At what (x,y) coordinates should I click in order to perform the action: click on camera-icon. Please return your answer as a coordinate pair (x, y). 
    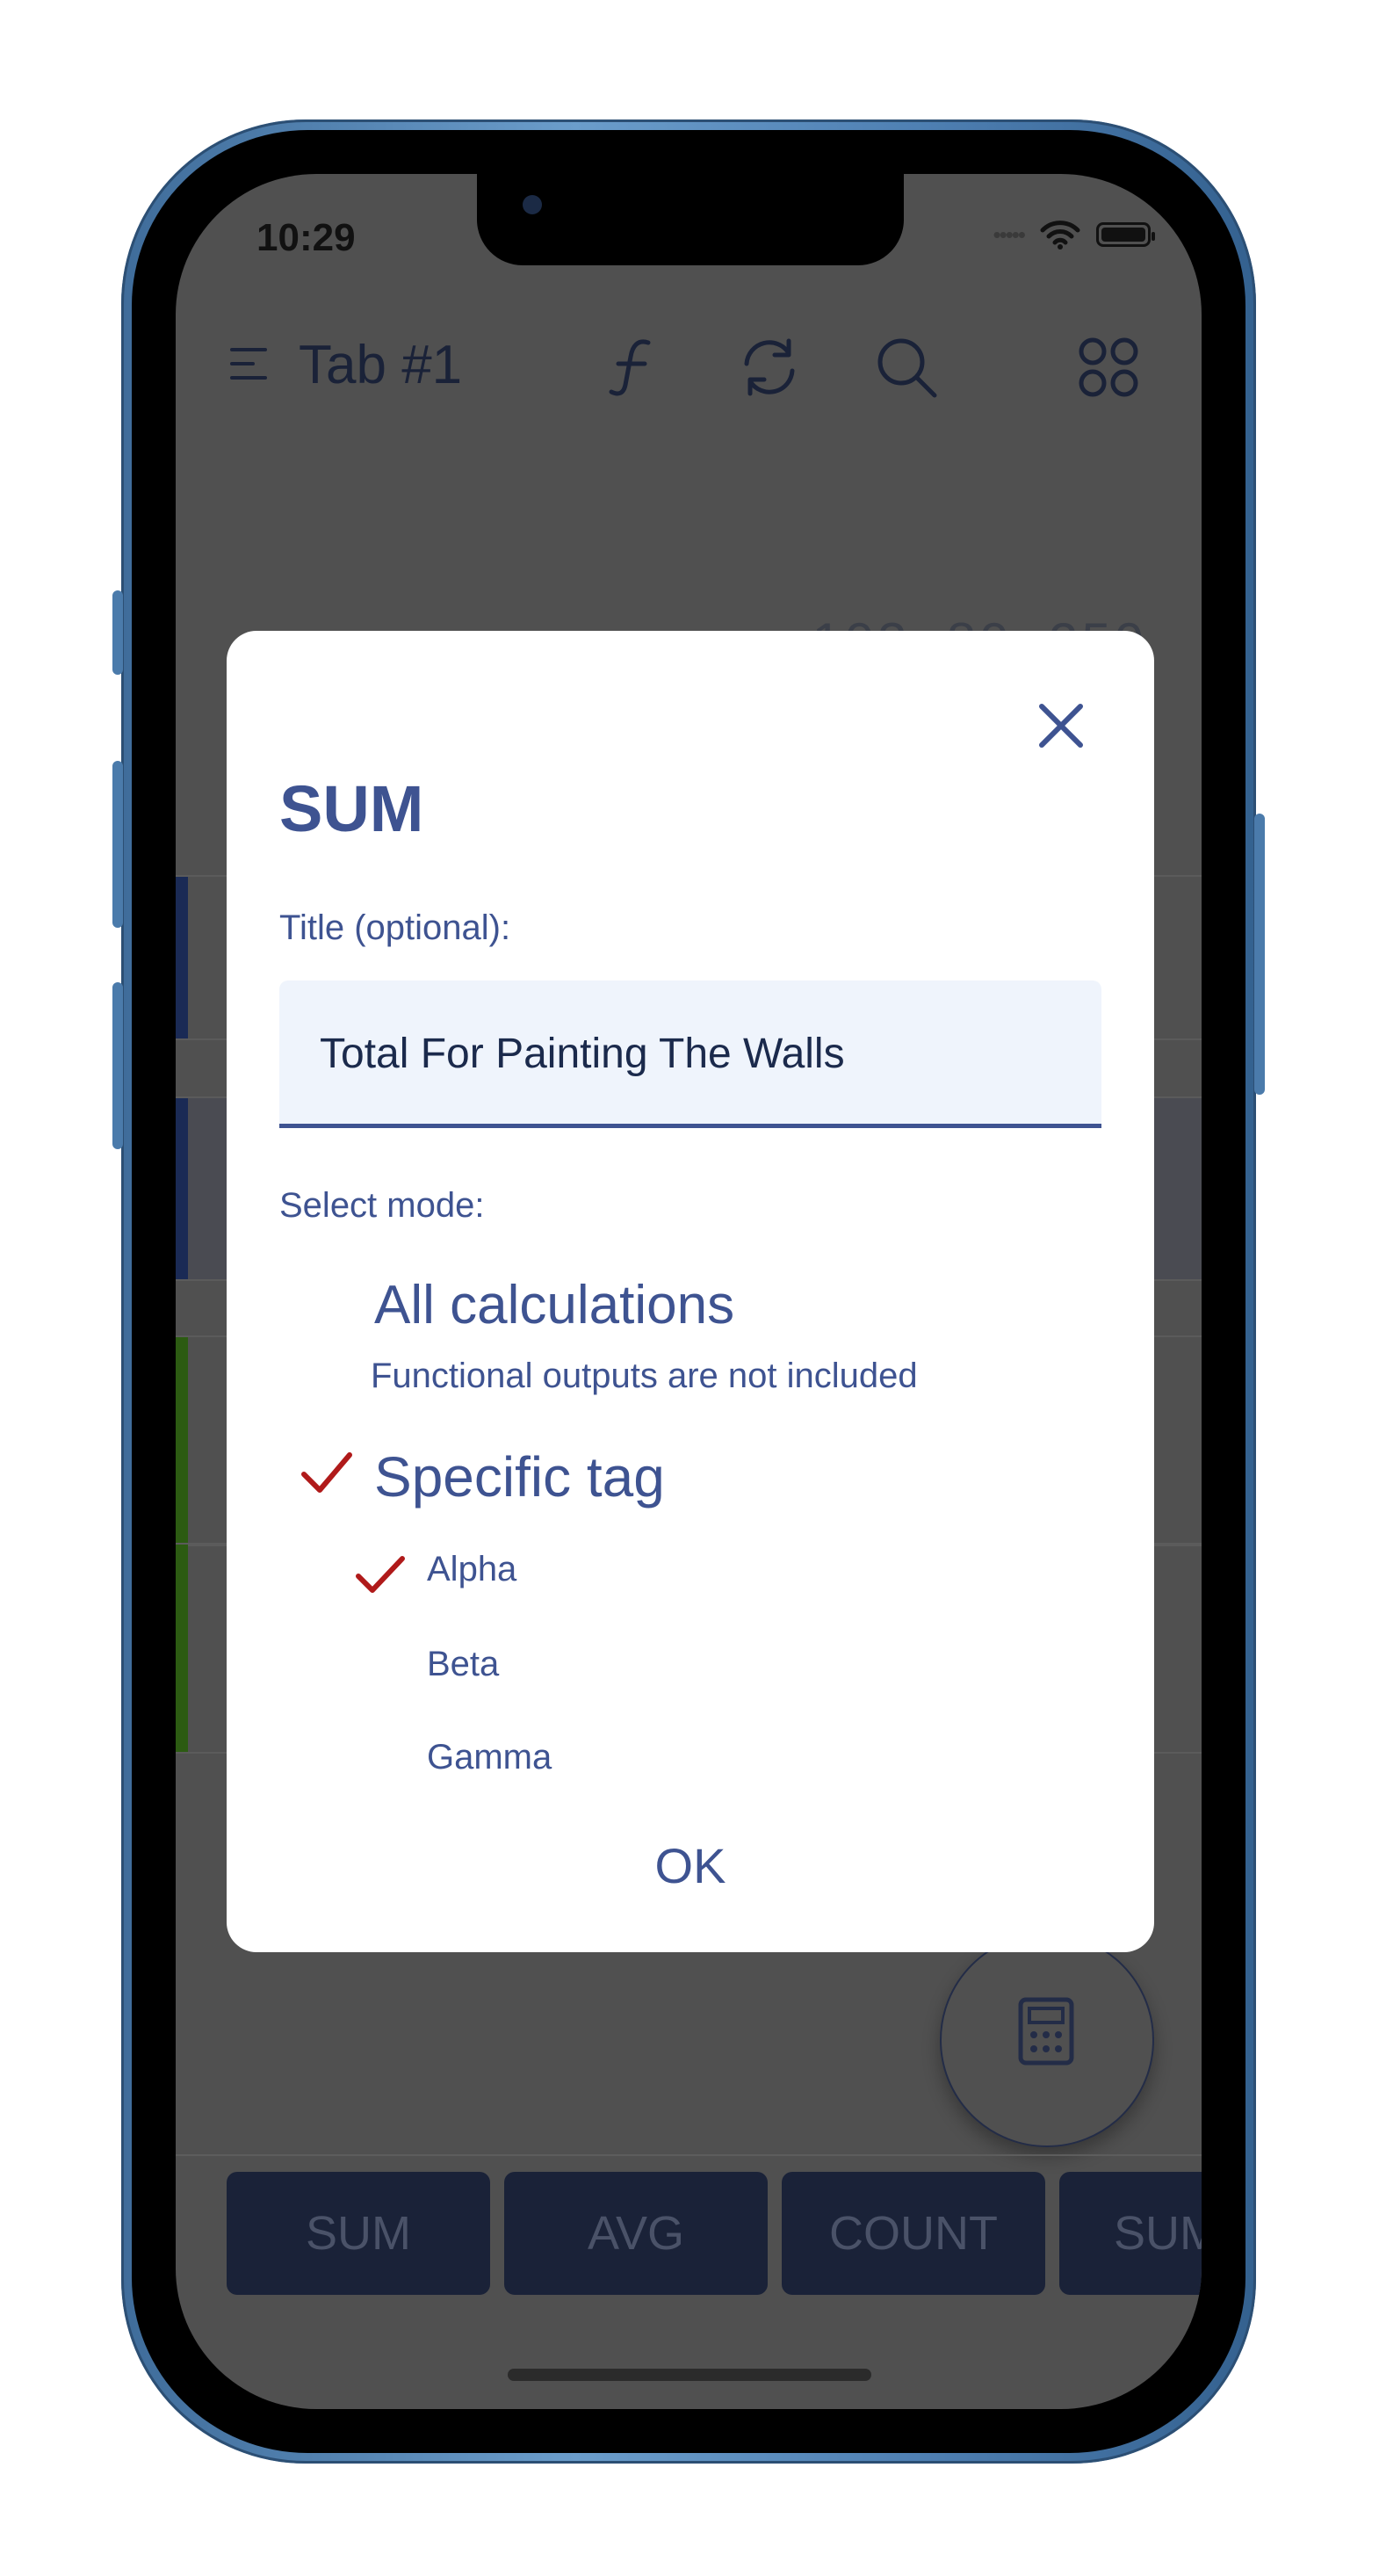
    Looking at the image, I should click on (532, 204).